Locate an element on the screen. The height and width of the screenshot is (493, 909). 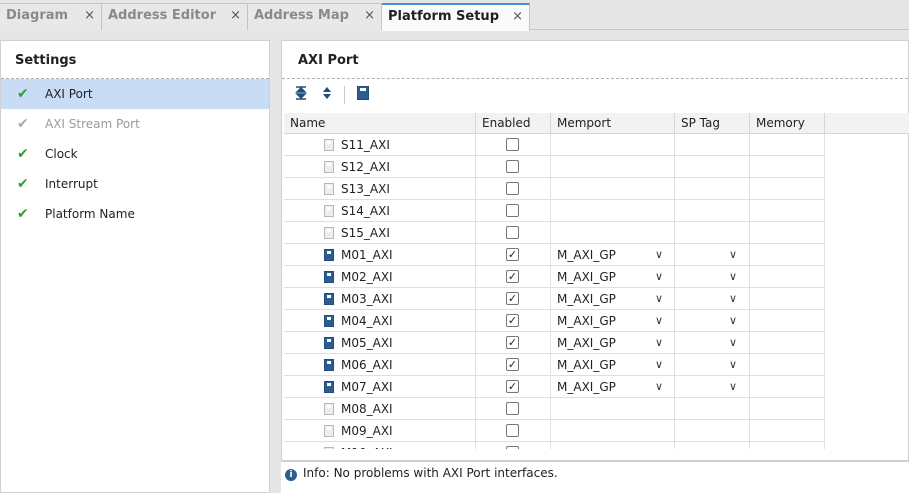
table-row: M03_AXI ✓ M_AXI_GP ∨ ∨ is located at coordinates (554, 299).